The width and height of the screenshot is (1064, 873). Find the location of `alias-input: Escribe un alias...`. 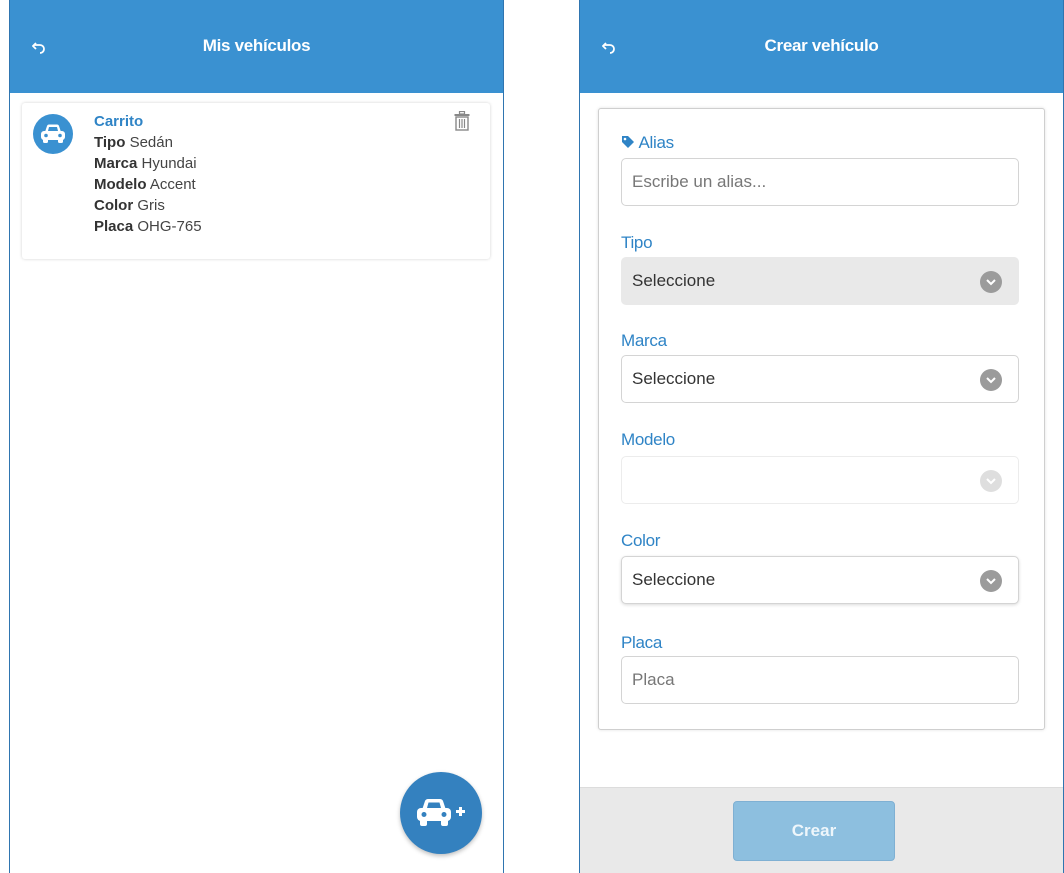

alias-input: Escribe un alias... is located at coordinates (820, 182).